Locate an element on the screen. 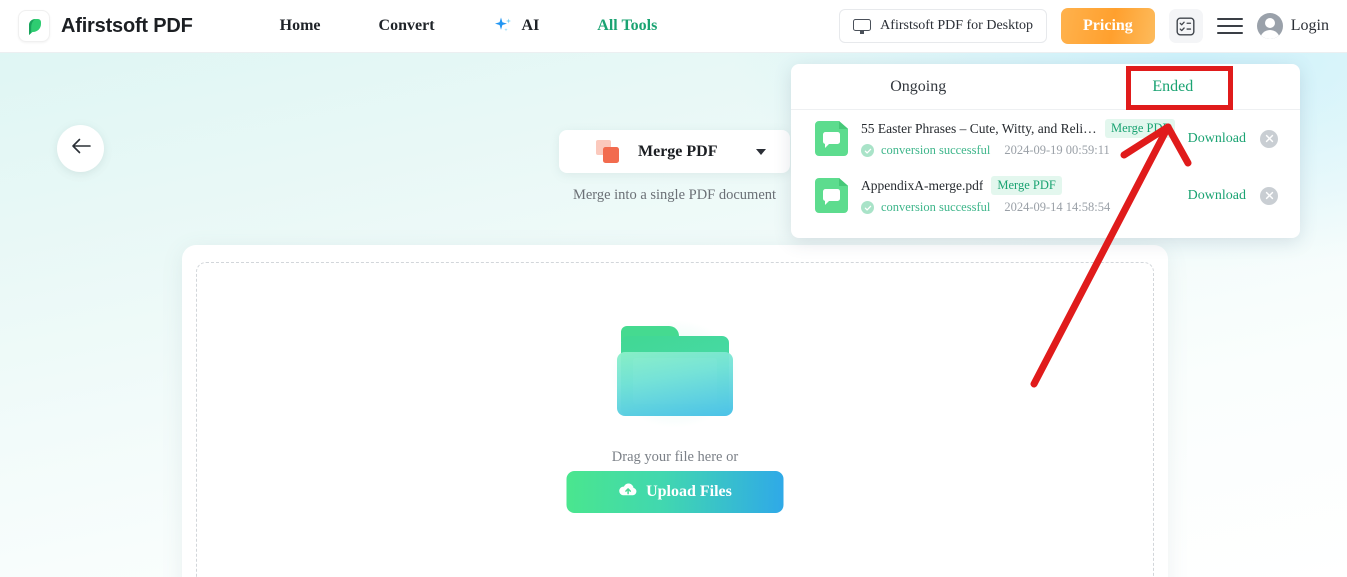 This screenshot has width=1347, height=577. brand-name: Afirstsoft PDF is located at coordinates (127, 25).